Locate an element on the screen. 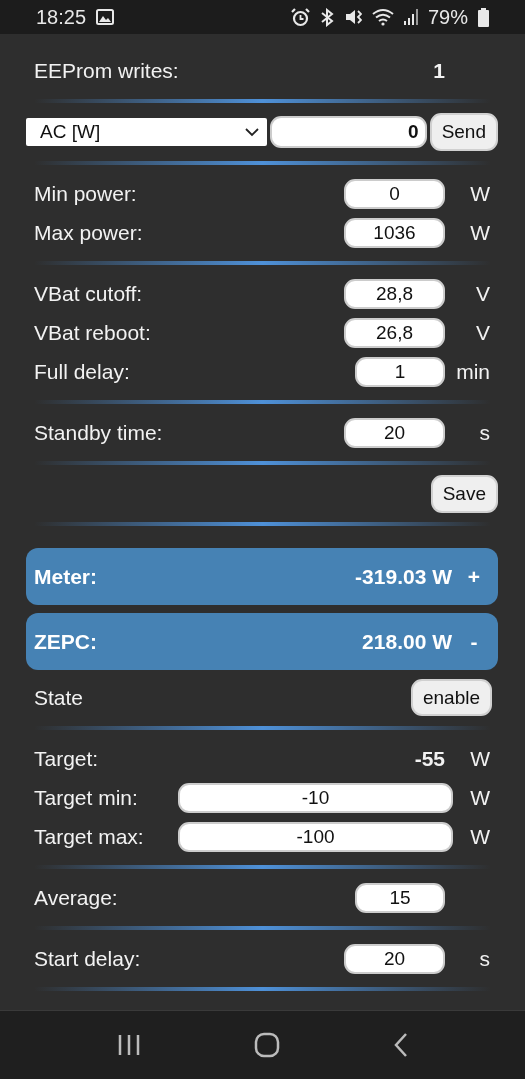 The image size is (525, 1079). reading-banner: ZEPC: 218.00 W - is located at coordinates (262, 641).